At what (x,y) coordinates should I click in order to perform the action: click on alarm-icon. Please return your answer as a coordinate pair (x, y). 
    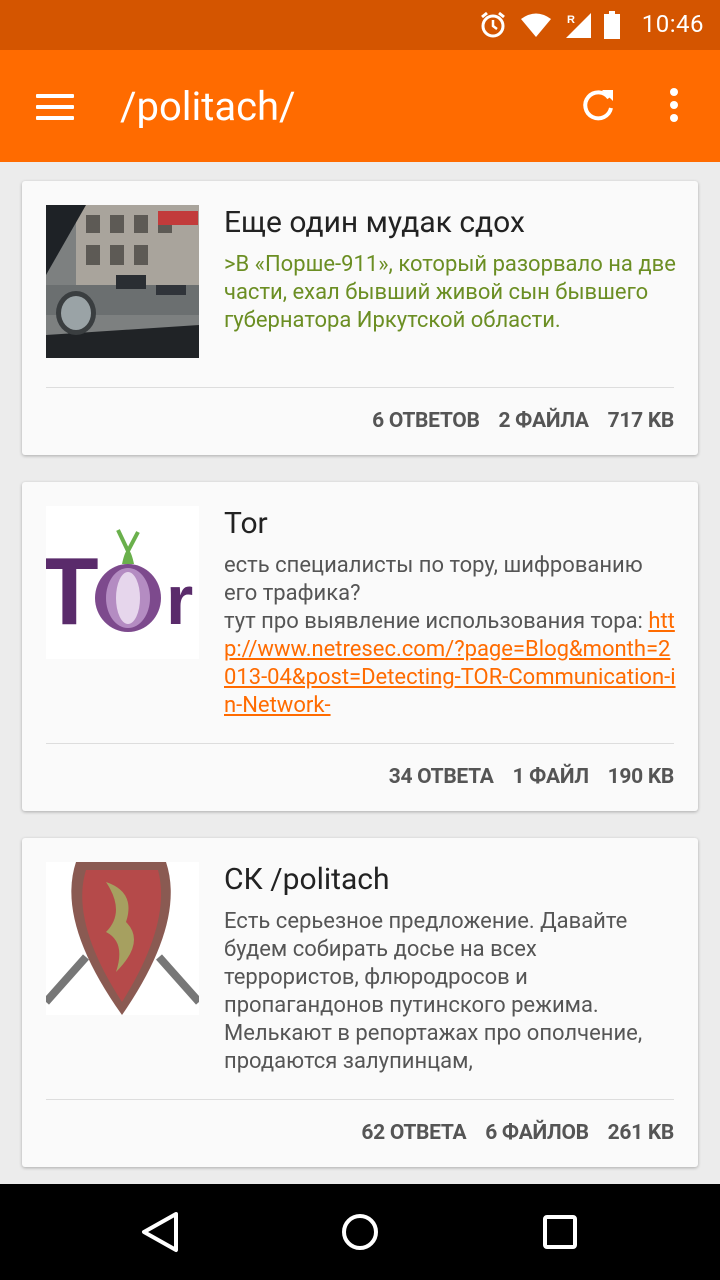
    Looking at the image, I should click on (493, 24).